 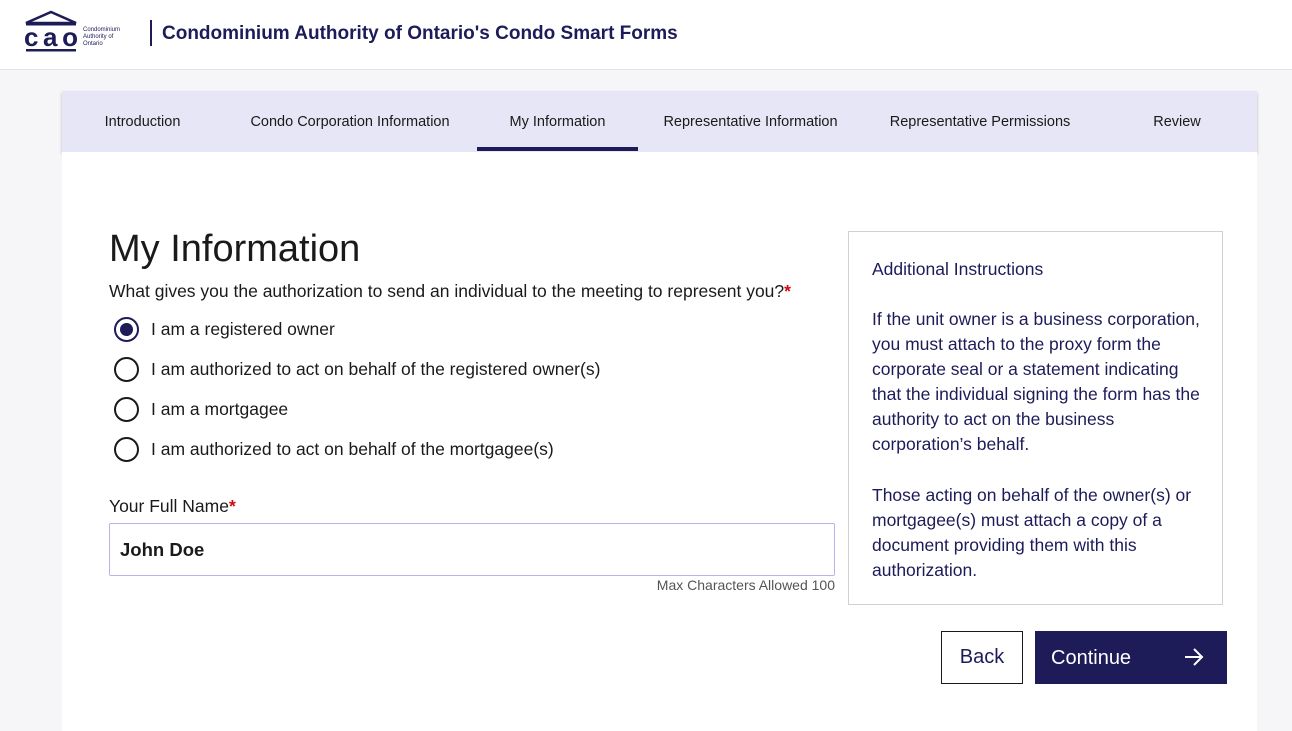 I want to click on instructions-title: Additional Instructions, so click(x=958, y=269).